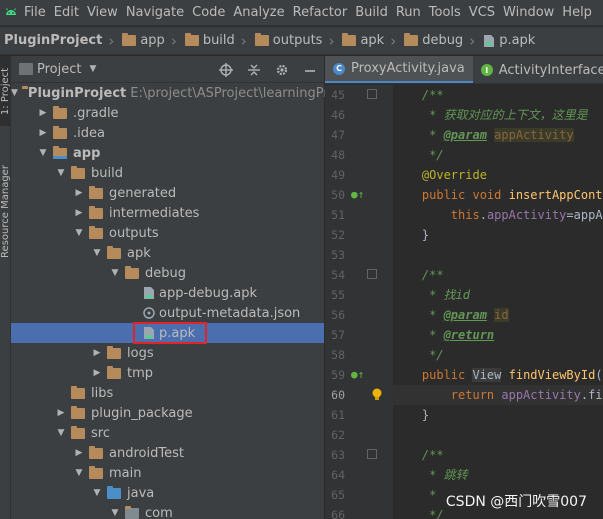 Image resolution: width=603 pixels, height=519 pixels. Describe the element at coordinates (102, 13) in the screenshot. I see `menu-view: View` at that location.